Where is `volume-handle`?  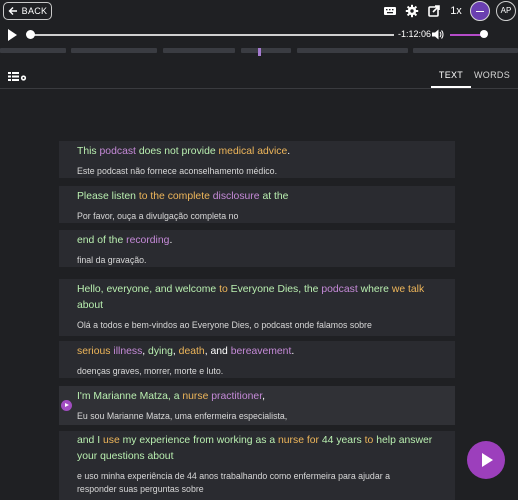 volume-handle is located at coordinates (484, 34).